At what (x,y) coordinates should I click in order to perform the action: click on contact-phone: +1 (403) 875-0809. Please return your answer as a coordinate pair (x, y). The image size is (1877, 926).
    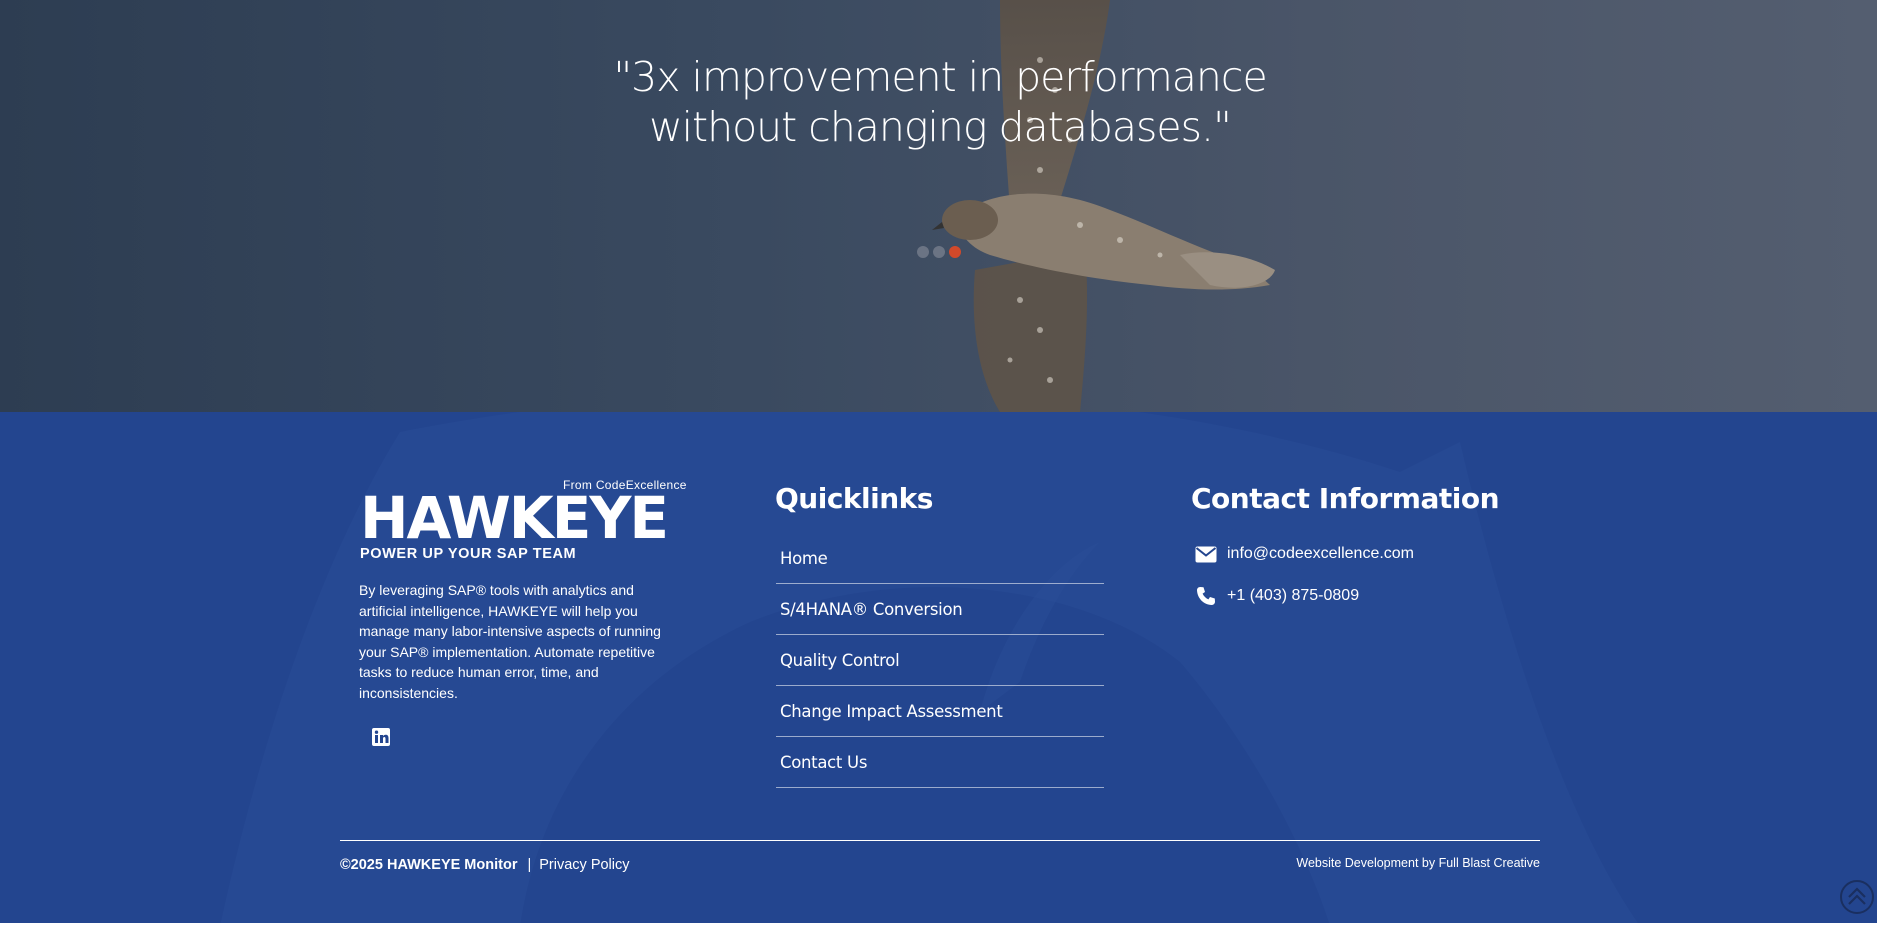
    Looking at the image, I should click on (1293, 596).